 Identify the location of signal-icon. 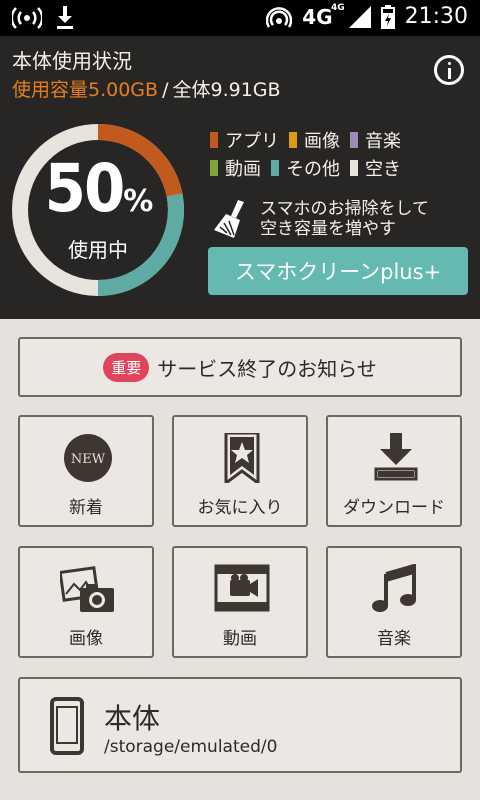
(359, 16).